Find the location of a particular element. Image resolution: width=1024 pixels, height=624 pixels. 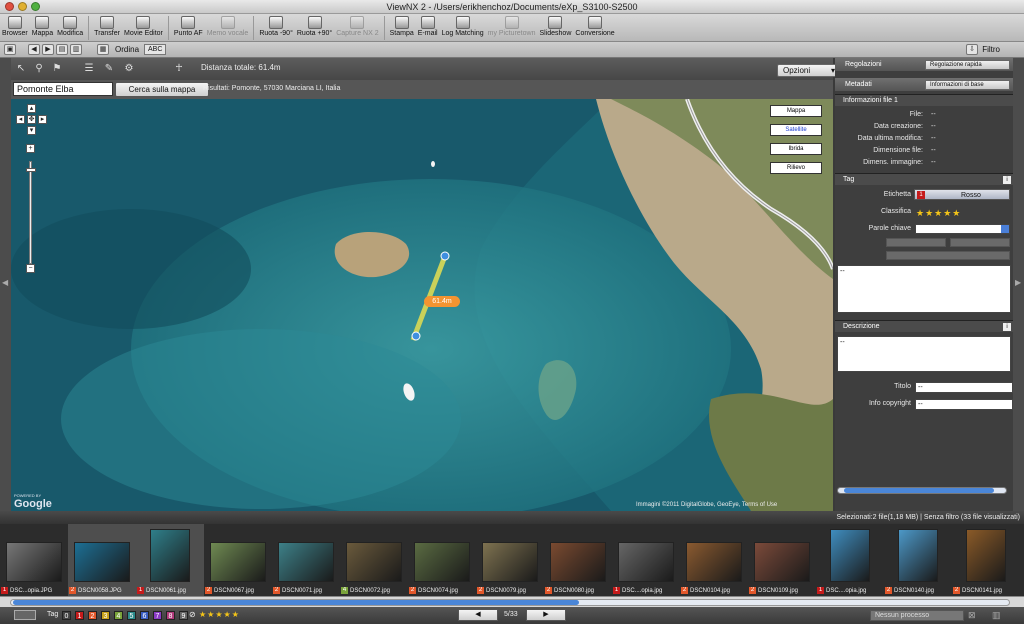

transfer-button: Transfer is located at coordinates (107, 25).